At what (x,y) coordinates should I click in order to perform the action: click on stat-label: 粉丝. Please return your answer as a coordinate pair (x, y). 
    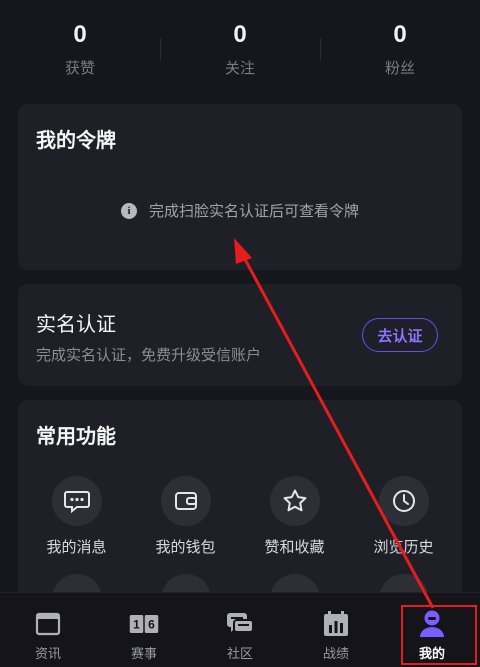
    Looking at the image, I should click on (399, 68).